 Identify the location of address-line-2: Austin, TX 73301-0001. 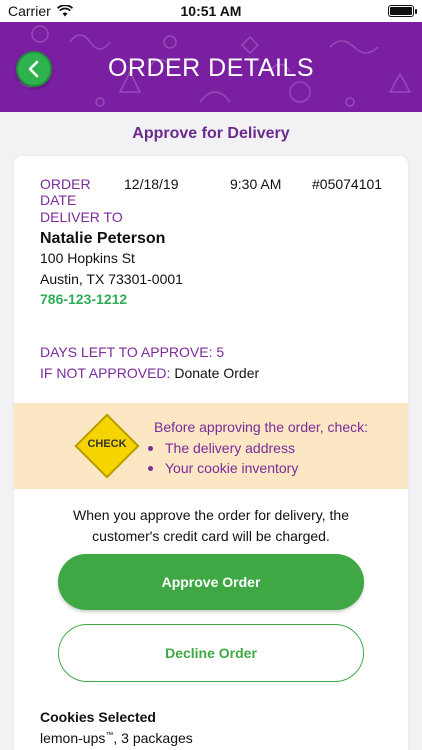
(111, 279).